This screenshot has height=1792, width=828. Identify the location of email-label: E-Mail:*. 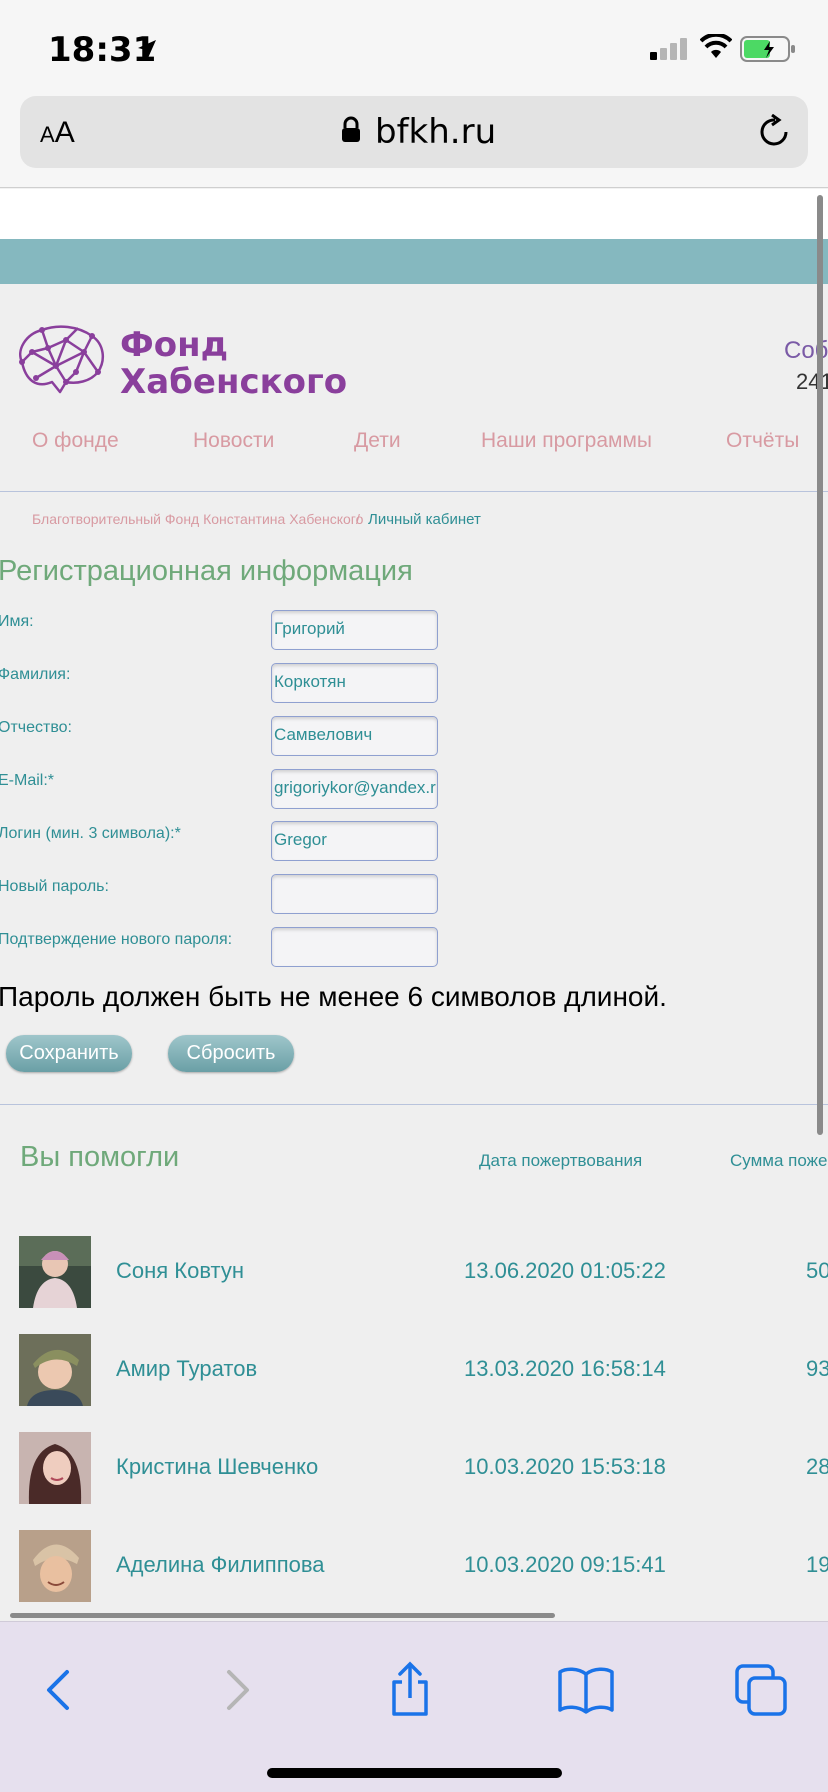
(27, 780).